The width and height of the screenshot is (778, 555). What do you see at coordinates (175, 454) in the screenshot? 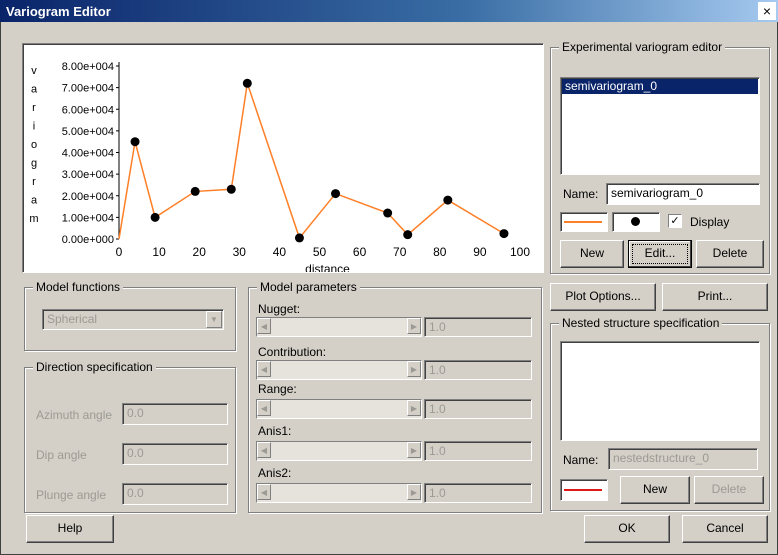
I see `dip-field: 0.0` at bounding box center [175, 454].